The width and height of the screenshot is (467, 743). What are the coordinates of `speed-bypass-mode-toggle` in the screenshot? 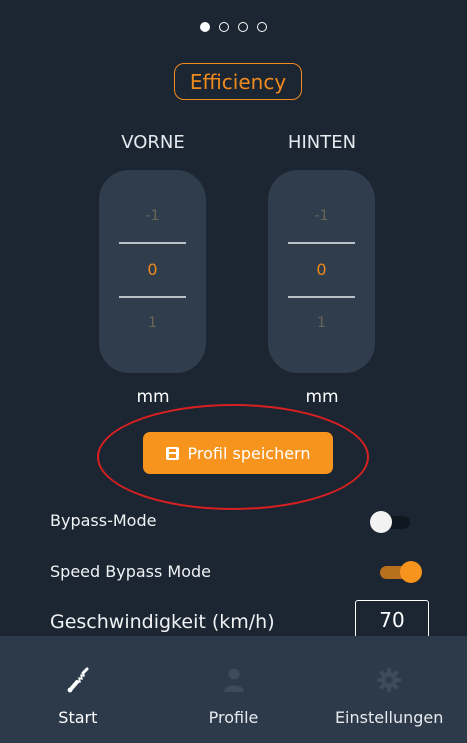 It's located at (401, 572).